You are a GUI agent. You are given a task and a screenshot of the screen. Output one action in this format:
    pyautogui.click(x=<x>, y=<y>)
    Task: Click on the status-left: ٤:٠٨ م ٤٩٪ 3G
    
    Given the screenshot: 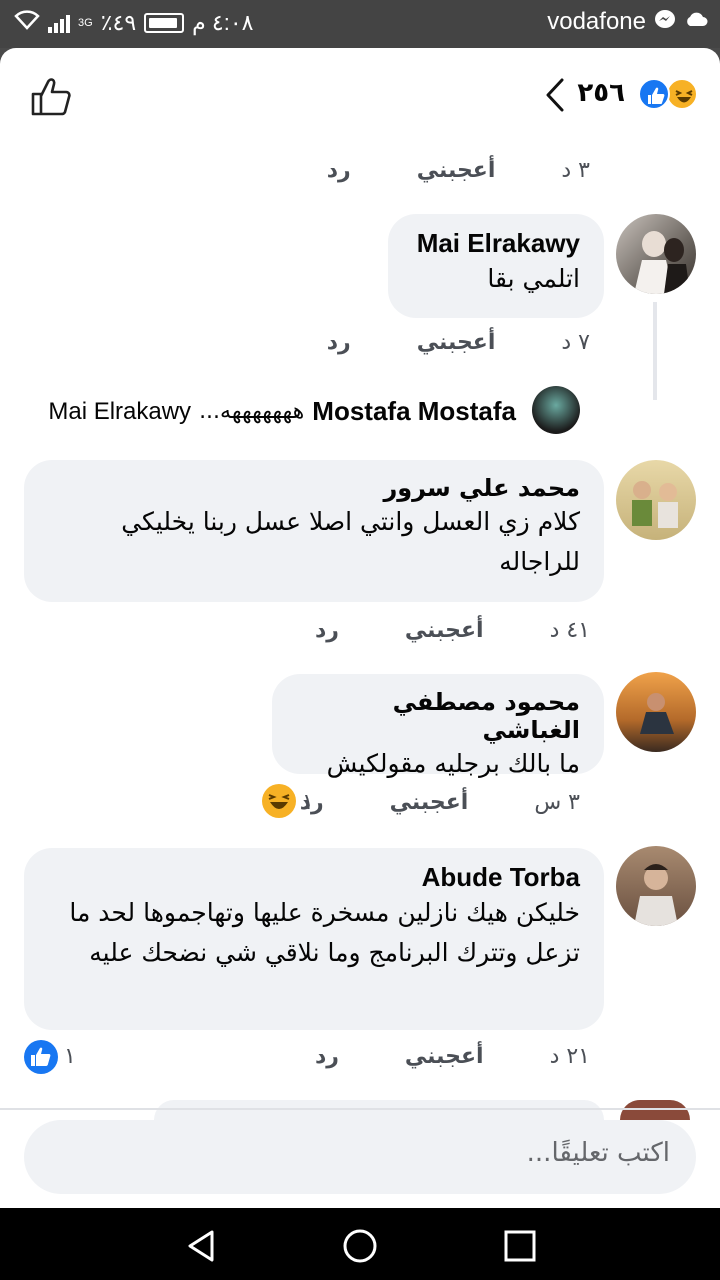 What is the action you would take?
    pyautogui.click(x=133, y=23)
    